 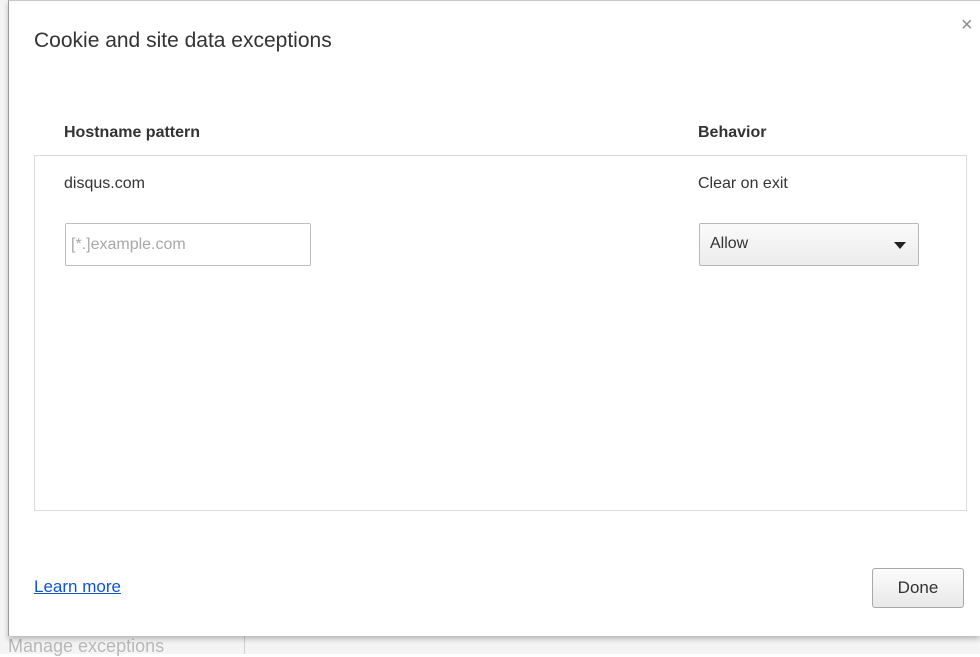 What do you see at coordinates (77, 587) in the screenshot?
I see `learn-more-link: Learn more` at bounding box center [77, 587].